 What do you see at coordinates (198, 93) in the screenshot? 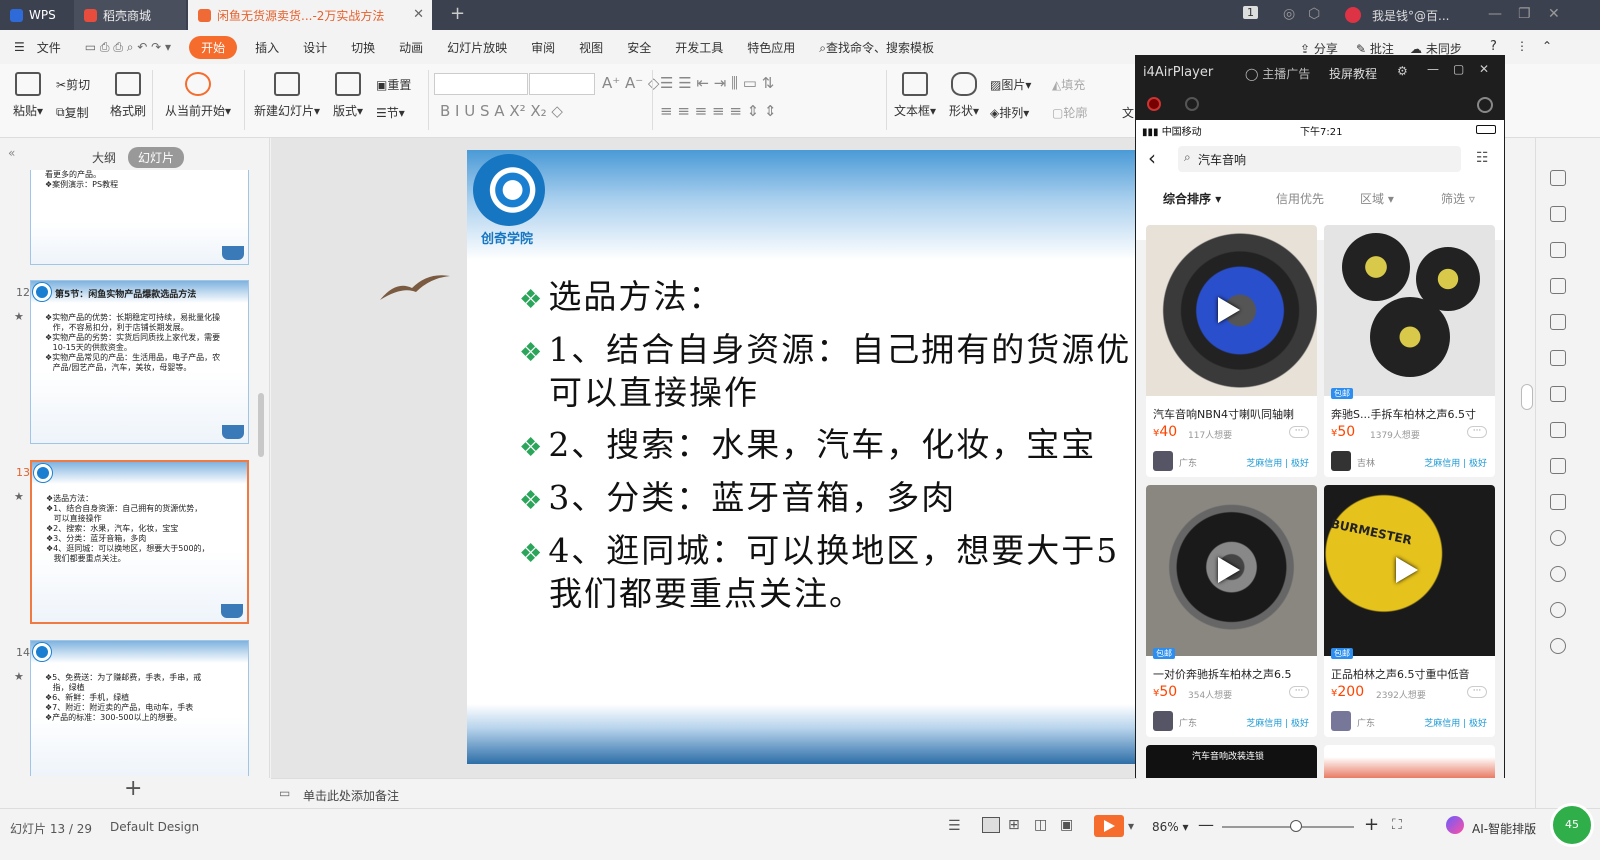
I see `from-current-button: 从当前开始▾` at bounding box center [198, 93].